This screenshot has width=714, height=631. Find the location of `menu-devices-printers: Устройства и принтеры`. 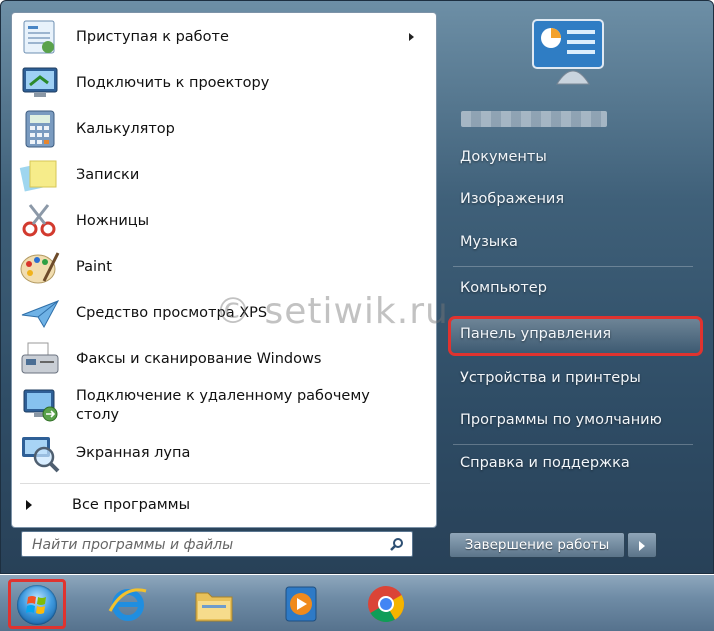

menu-devices-printers: Устройства и принтеры is located at coordinates (550, 378).